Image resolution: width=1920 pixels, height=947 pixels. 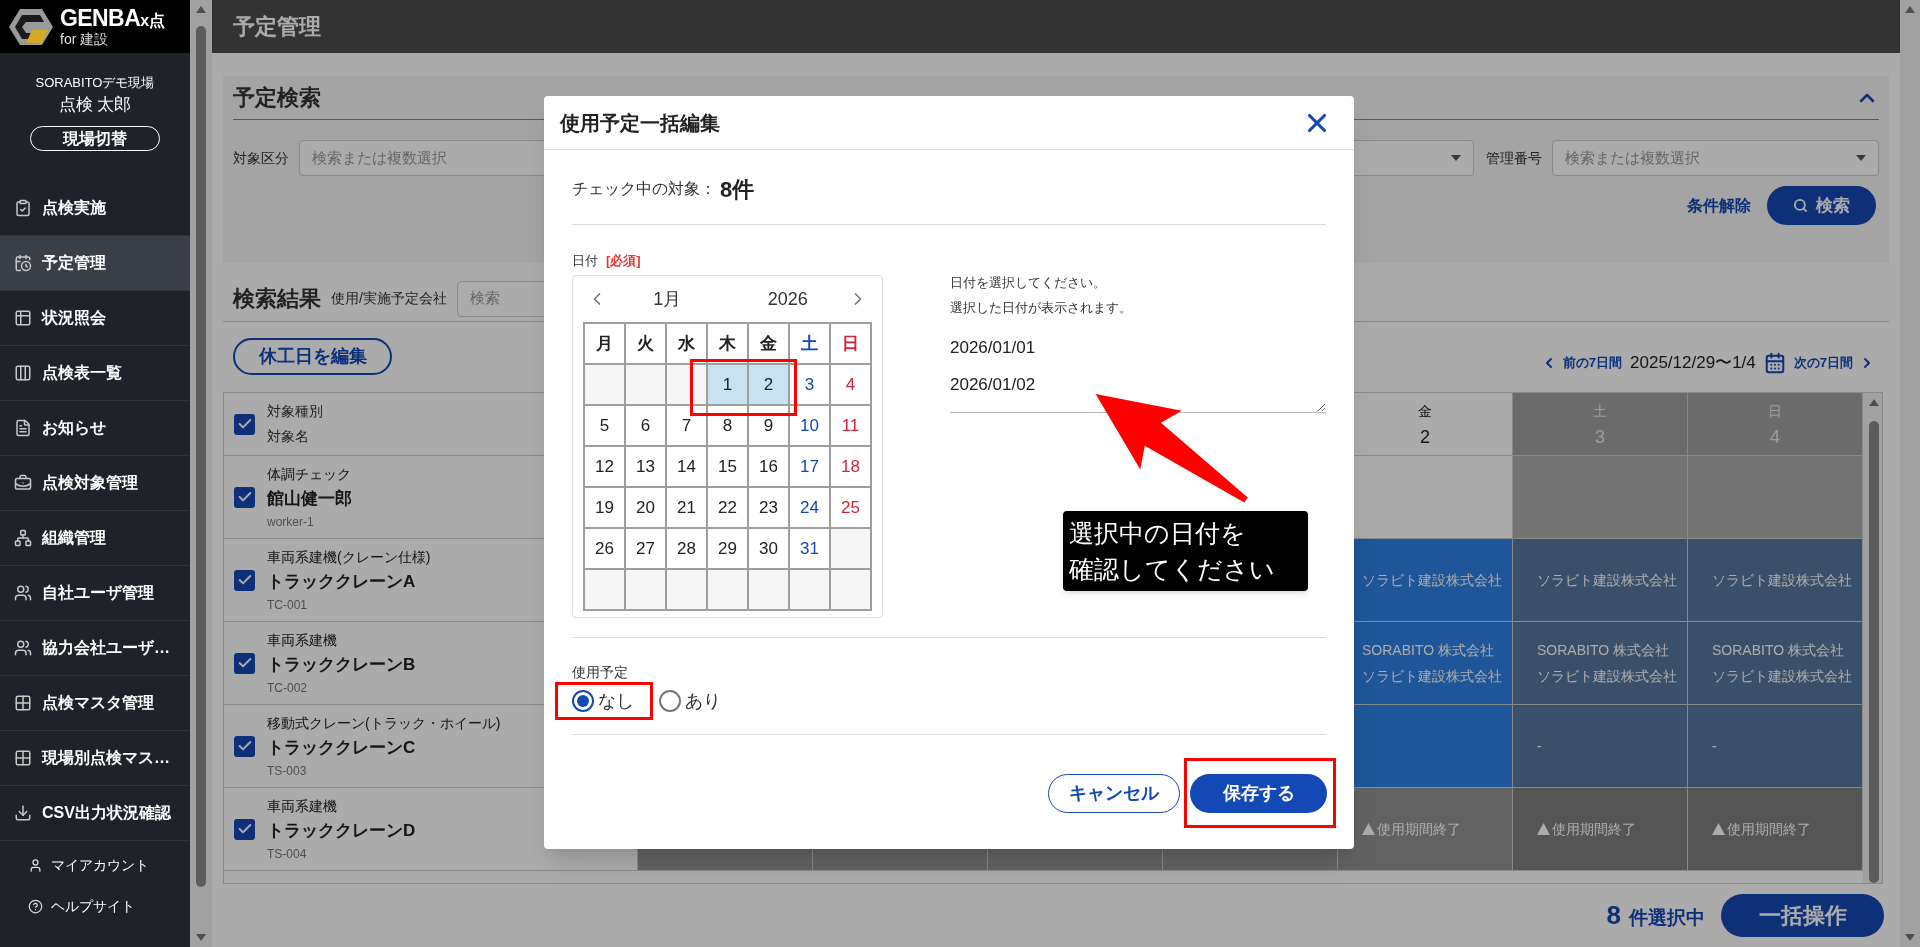 I want to click on table-icon, so click(x=23, y=318).